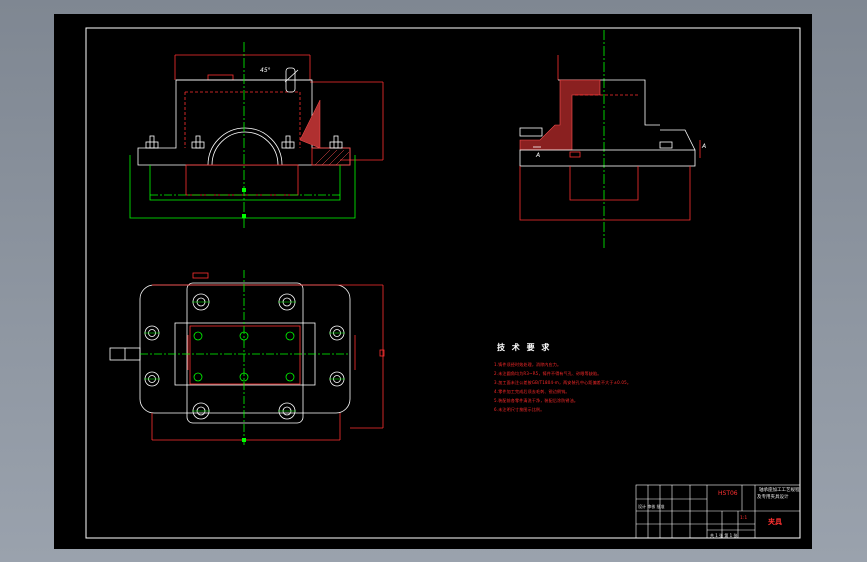  What do you see at coordinates (744, 518) in the screenshot?
I see `scale-value: 1:1` at bounding box center [744, 518].